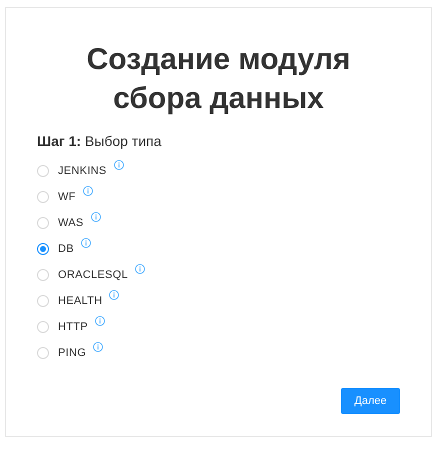 The image size is (445, 451). I want to click on option-label: PING, so click(72, 353).